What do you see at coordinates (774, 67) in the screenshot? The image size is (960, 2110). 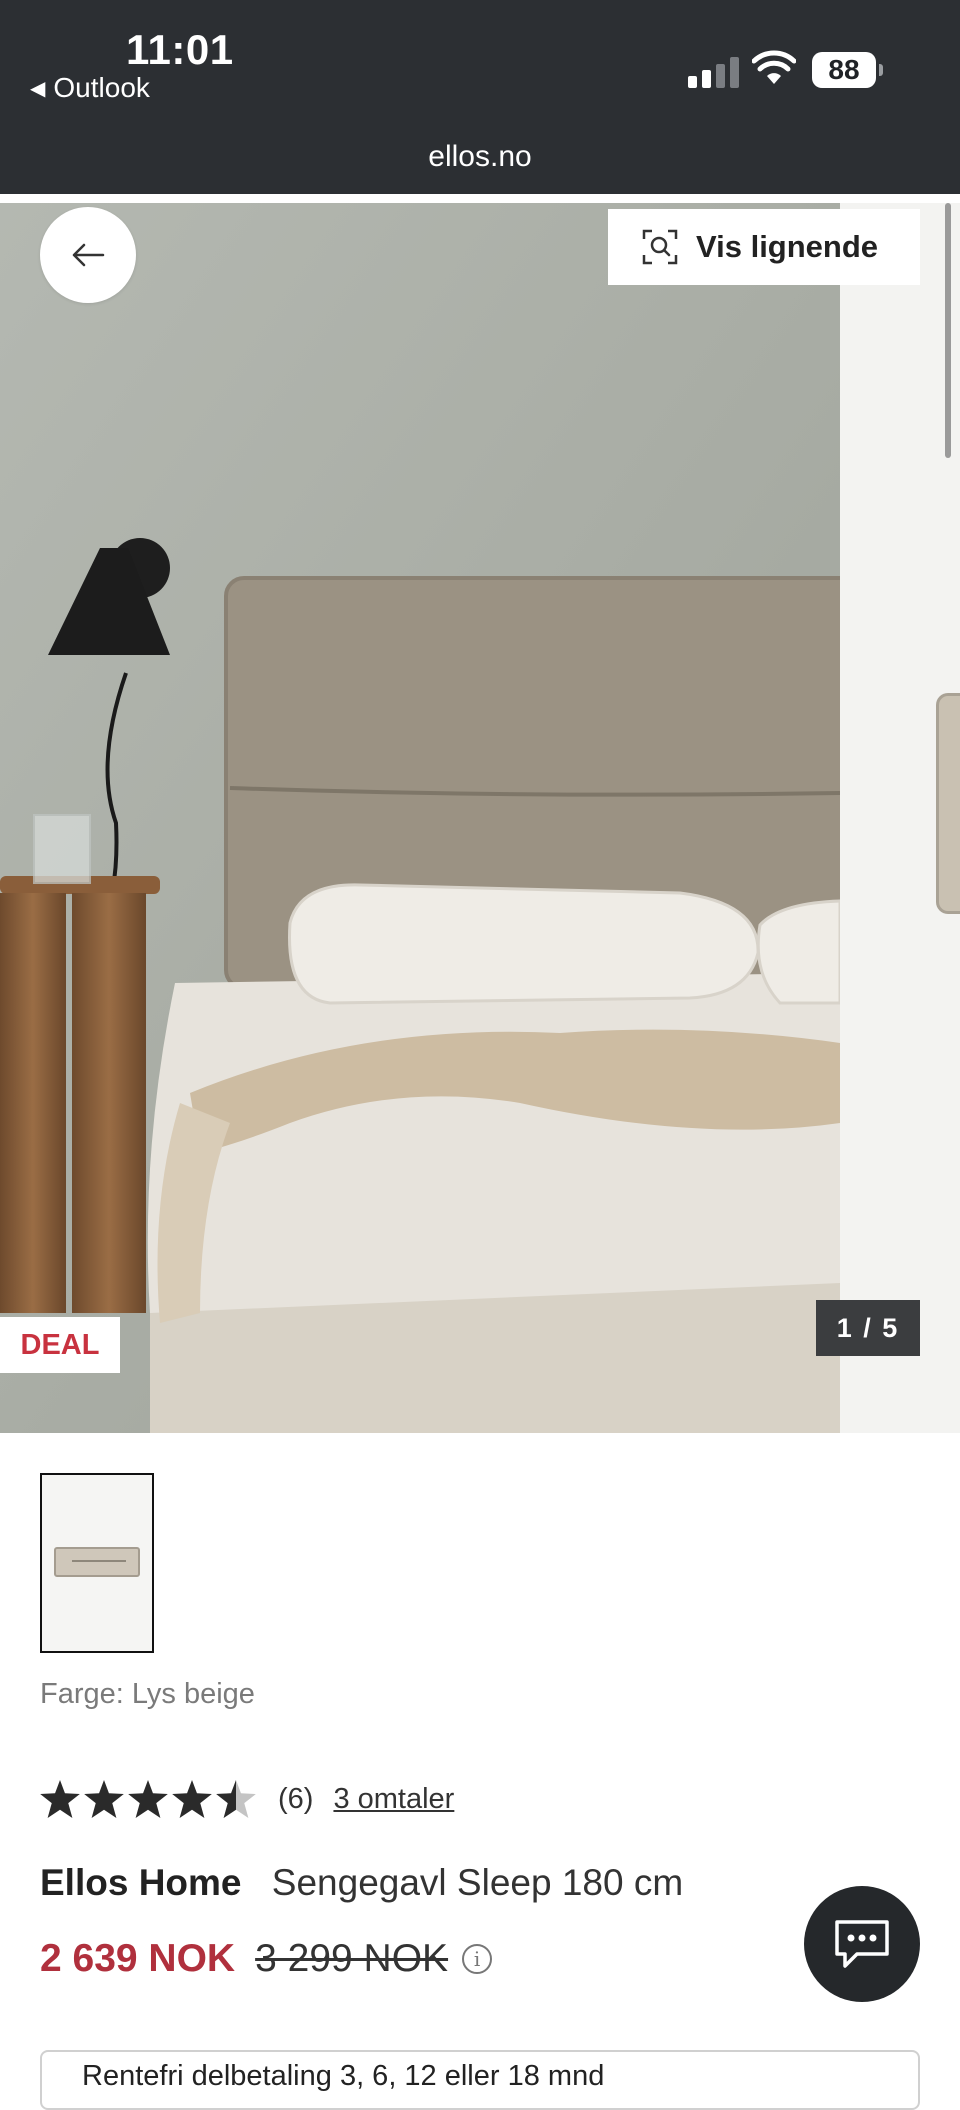 I see `wifi-icon` at bounding box center [774, 67].